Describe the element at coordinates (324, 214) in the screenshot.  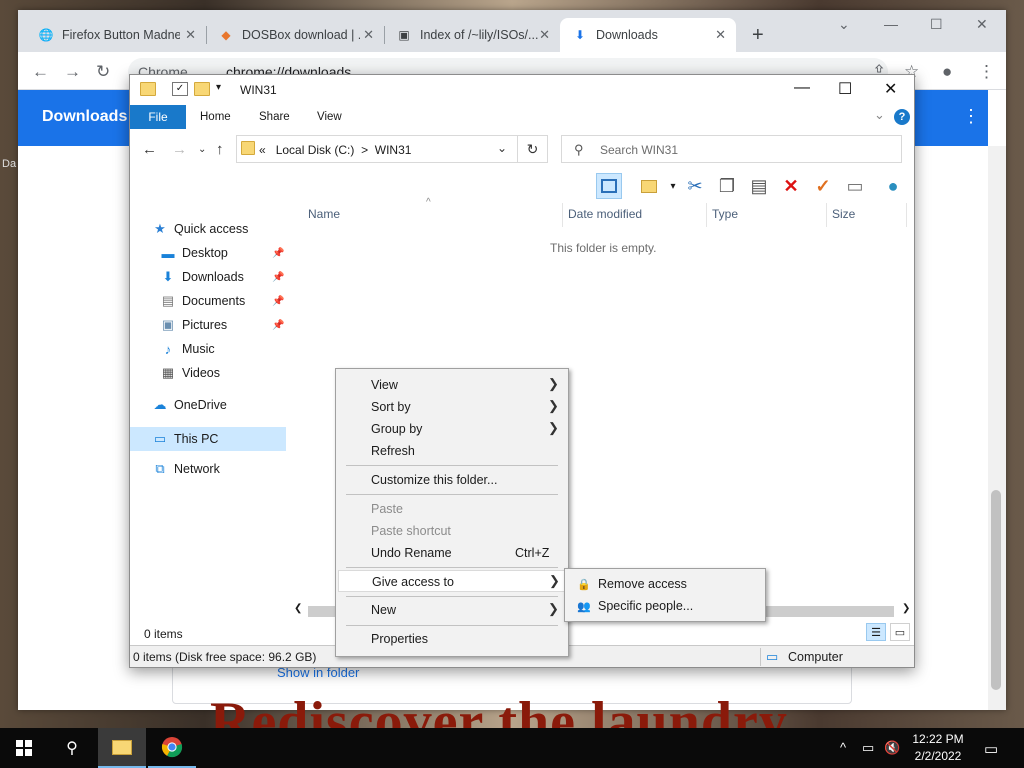
I see `column-name: Name` at that location.